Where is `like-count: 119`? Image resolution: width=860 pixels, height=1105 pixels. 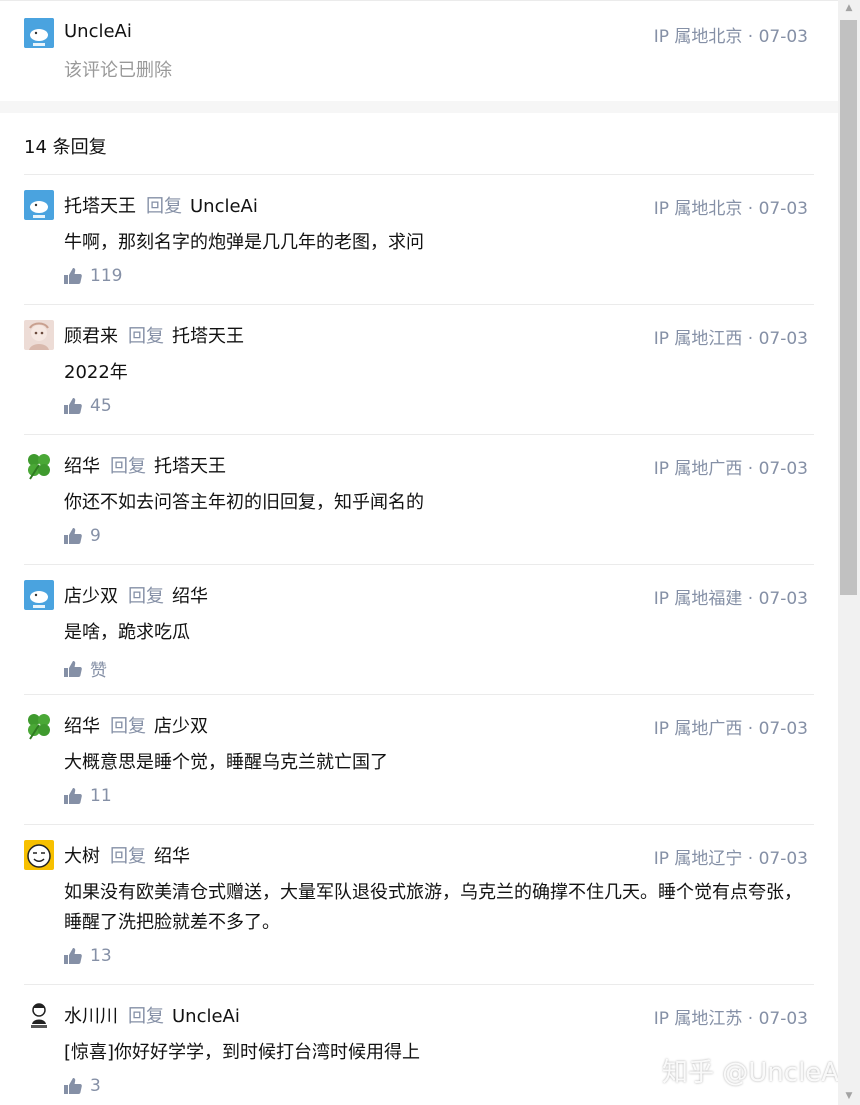 like-count: 119 is located at coordinates (106, 276).